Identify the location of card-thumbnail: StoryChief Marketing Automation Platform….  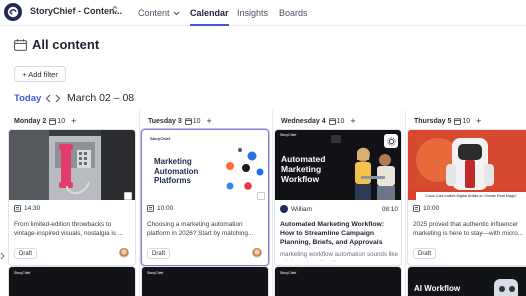
(205, 165).